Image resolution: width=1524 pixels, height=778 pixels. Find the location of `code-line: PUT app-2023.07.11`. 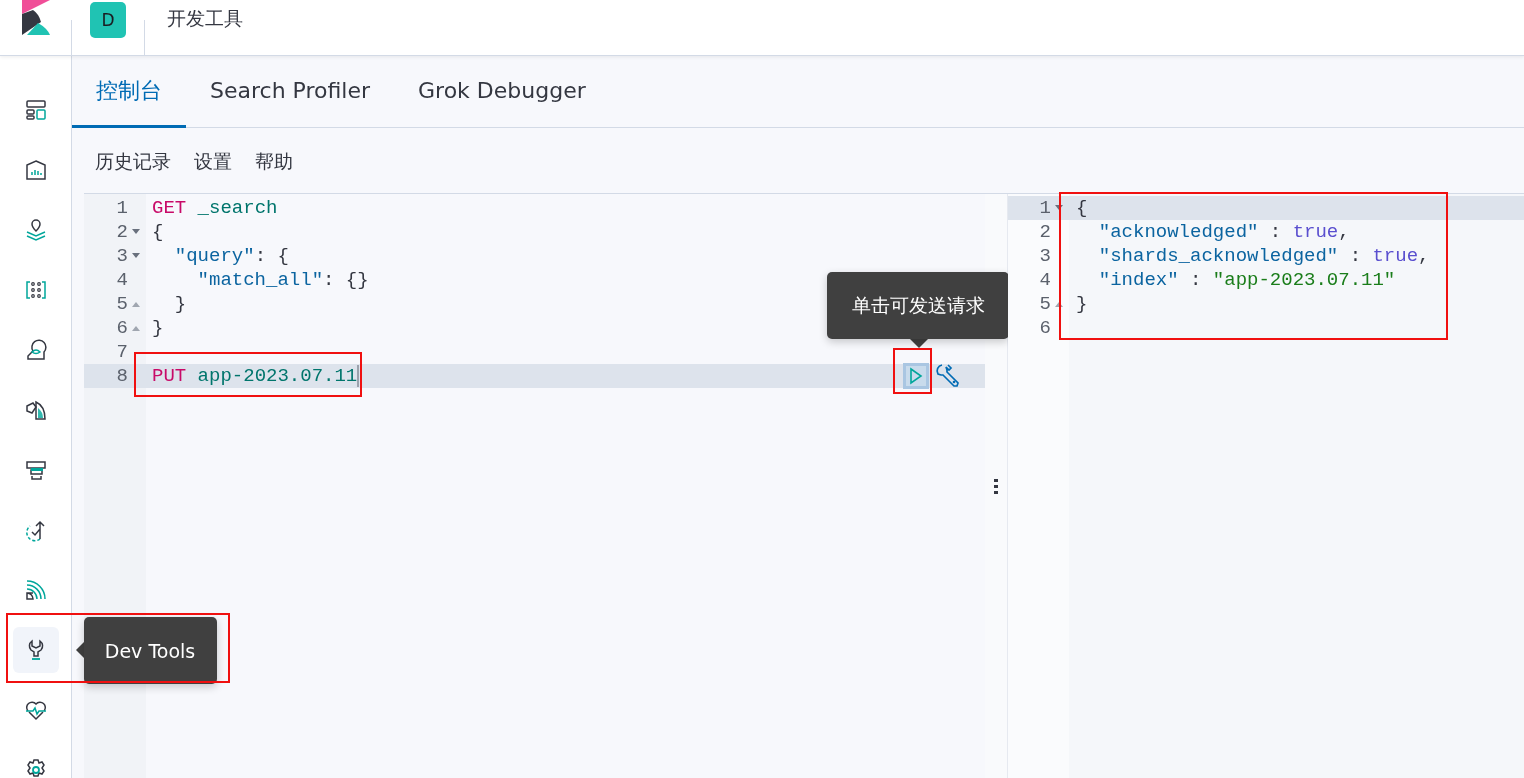

code-line: PUT app-2023.07.11 is located at coordinates (256, 376).